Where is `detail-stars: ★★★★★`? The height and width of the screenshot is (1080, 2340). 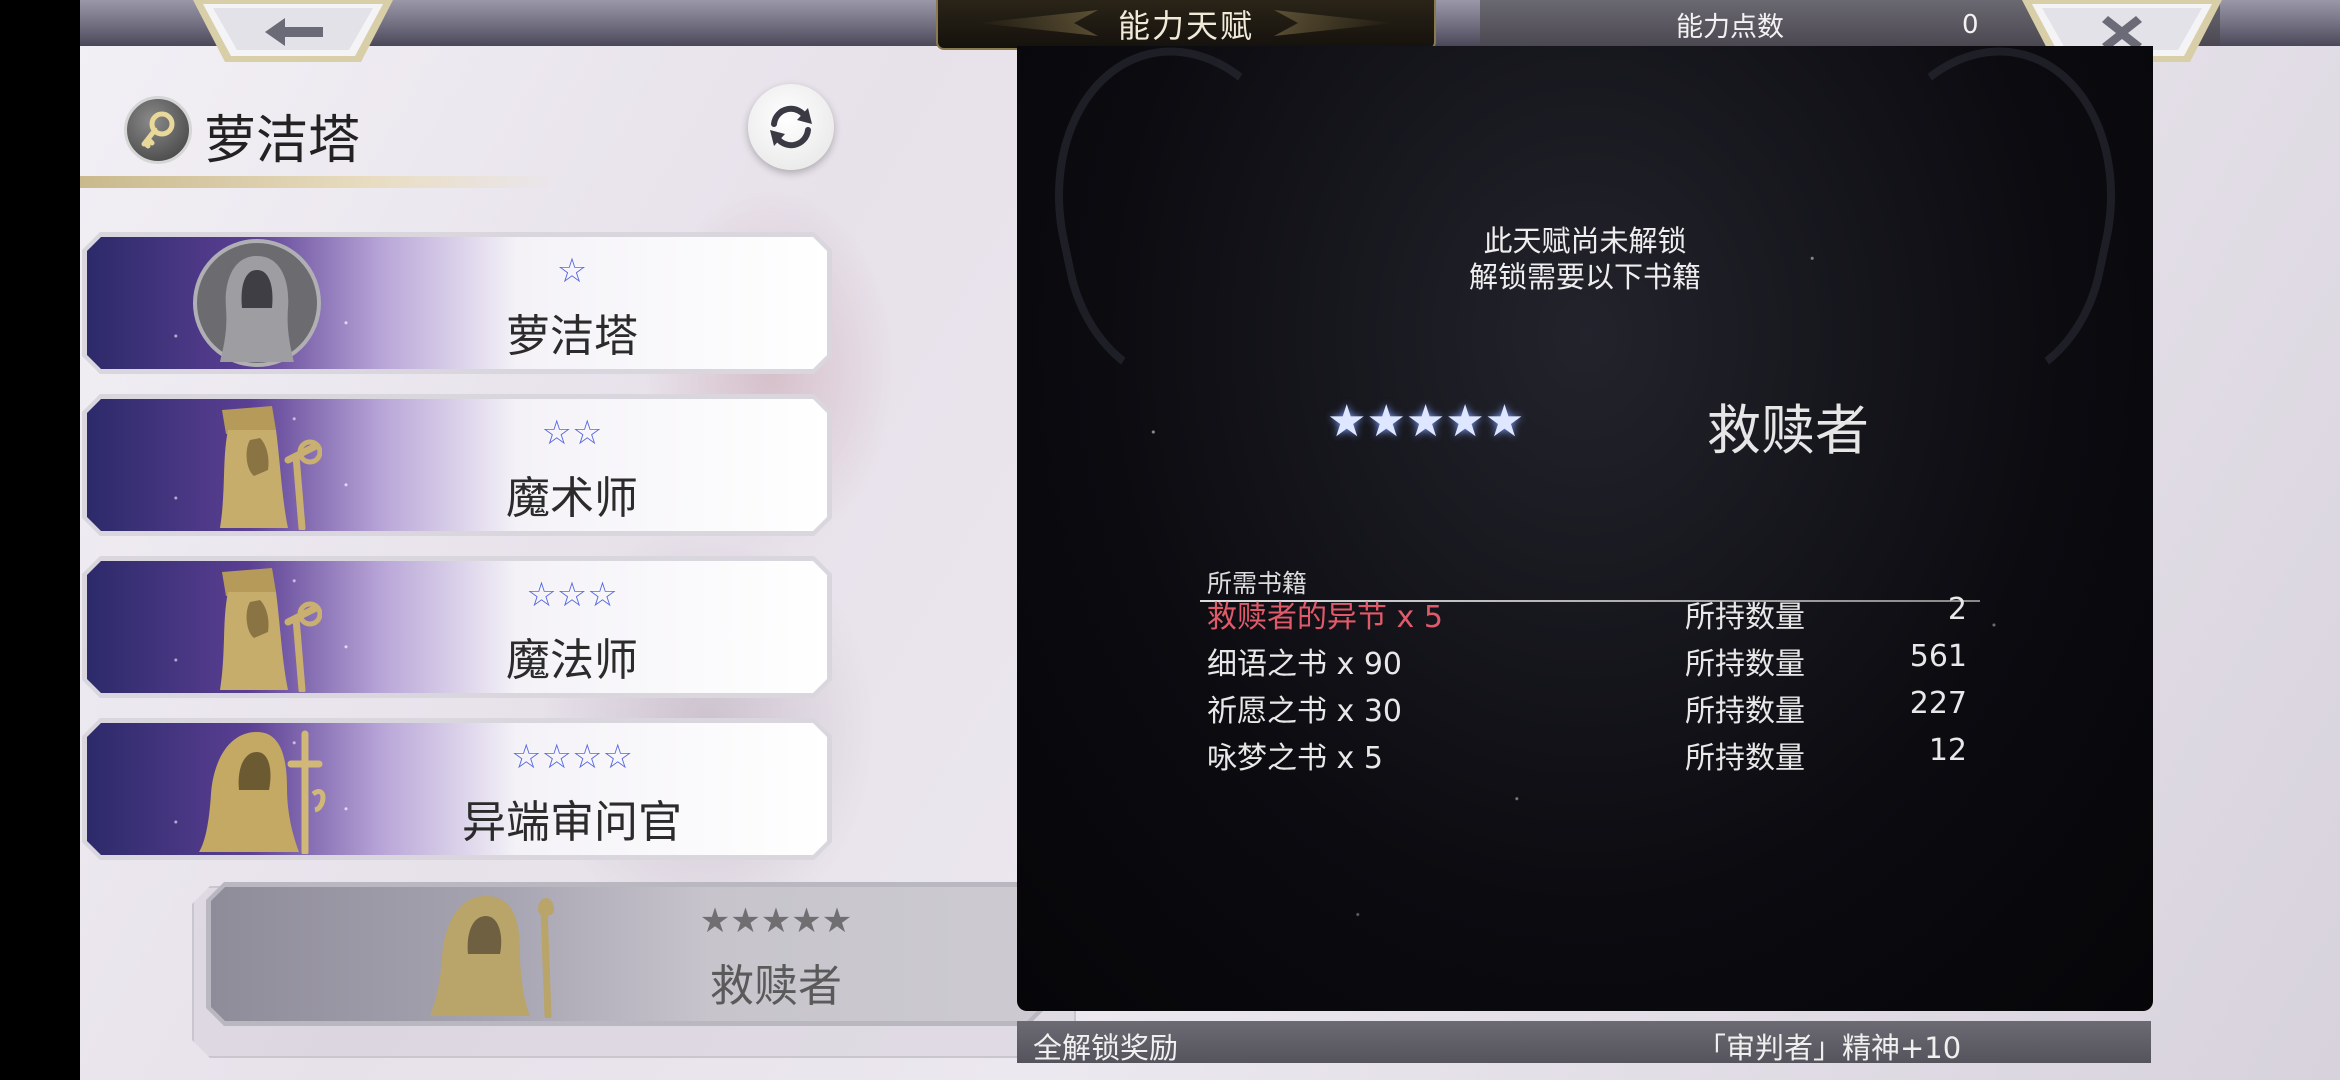
detail-stars: ★★★★★ is located at coordinates (1426, 421).